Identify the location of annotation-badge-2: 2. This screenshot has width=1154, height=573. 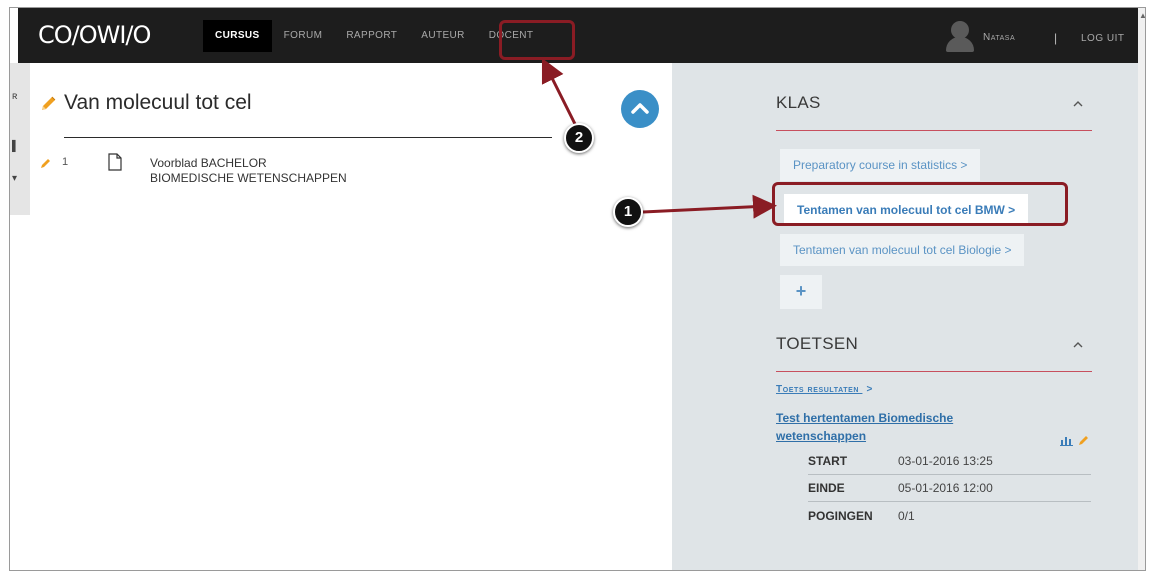
(579, 138).